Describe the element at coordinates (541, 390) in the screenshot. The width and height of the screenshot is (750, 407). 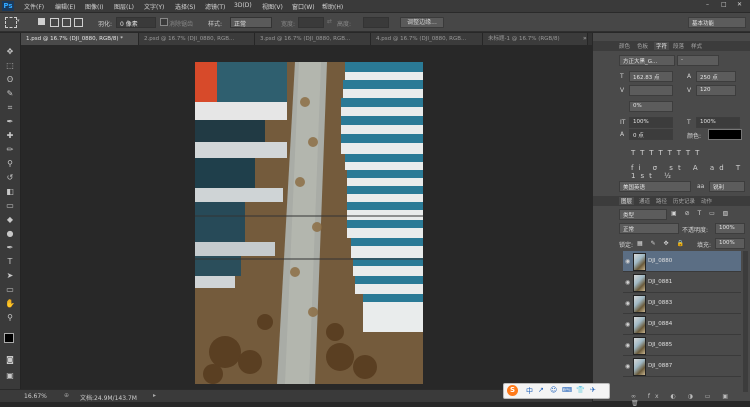
I see `ime-punctuation-icon: ↗` at that location.